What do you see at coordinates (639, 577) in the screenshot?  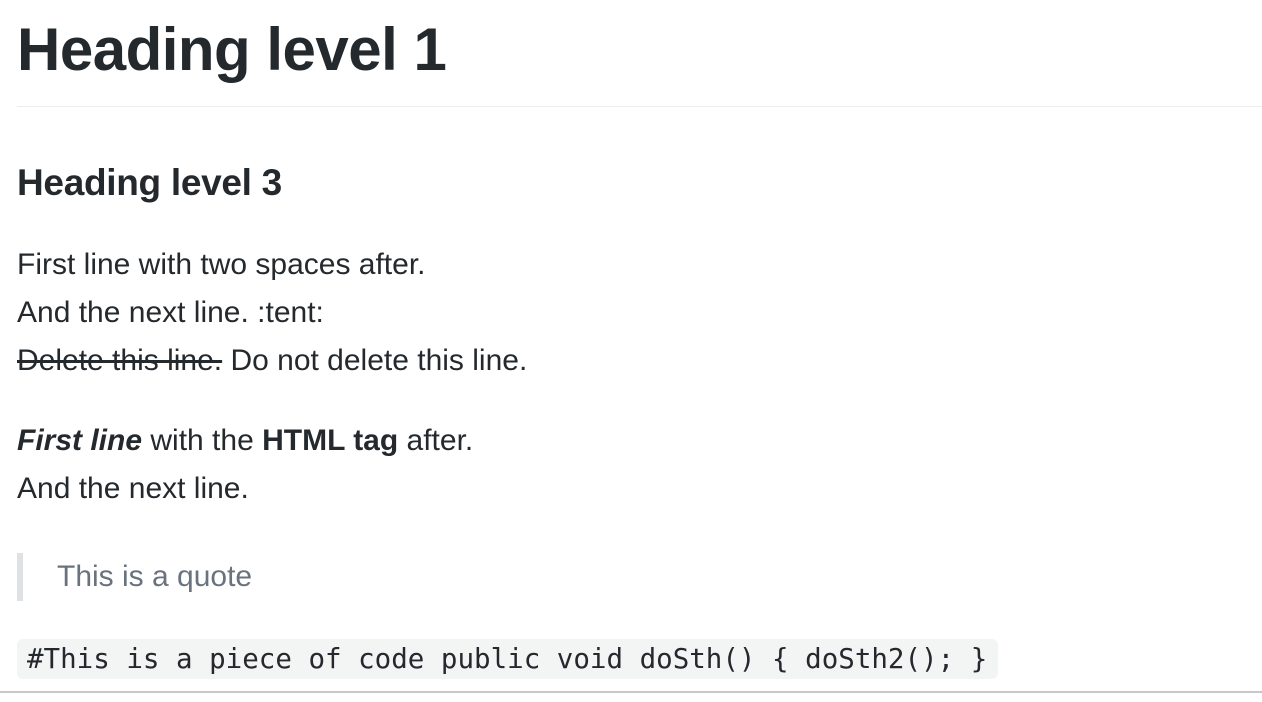 I see `blockquote: This is a quote` at bounding box center [639, 577].